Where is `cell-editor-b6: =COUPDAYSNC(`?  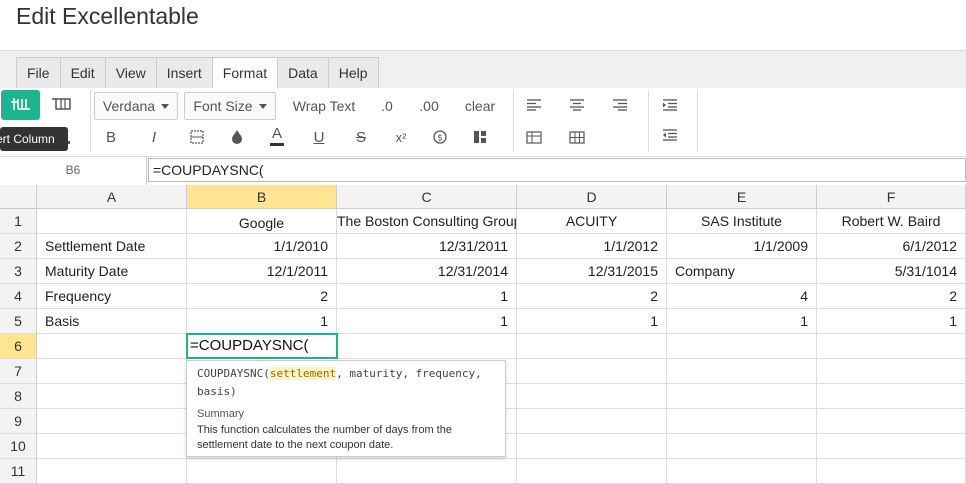
cell-editor-b6: =COUPDAYSNC( is located at coordinates (262, 346).